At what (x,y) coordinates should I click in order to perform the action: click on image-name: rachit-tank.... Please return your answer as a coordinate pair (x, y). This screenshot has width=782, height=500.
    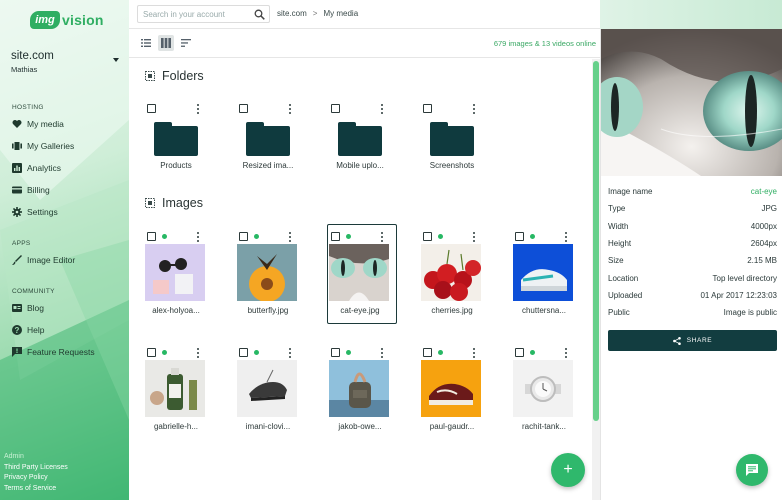
    Looking at the image, I should click on (544, 426).